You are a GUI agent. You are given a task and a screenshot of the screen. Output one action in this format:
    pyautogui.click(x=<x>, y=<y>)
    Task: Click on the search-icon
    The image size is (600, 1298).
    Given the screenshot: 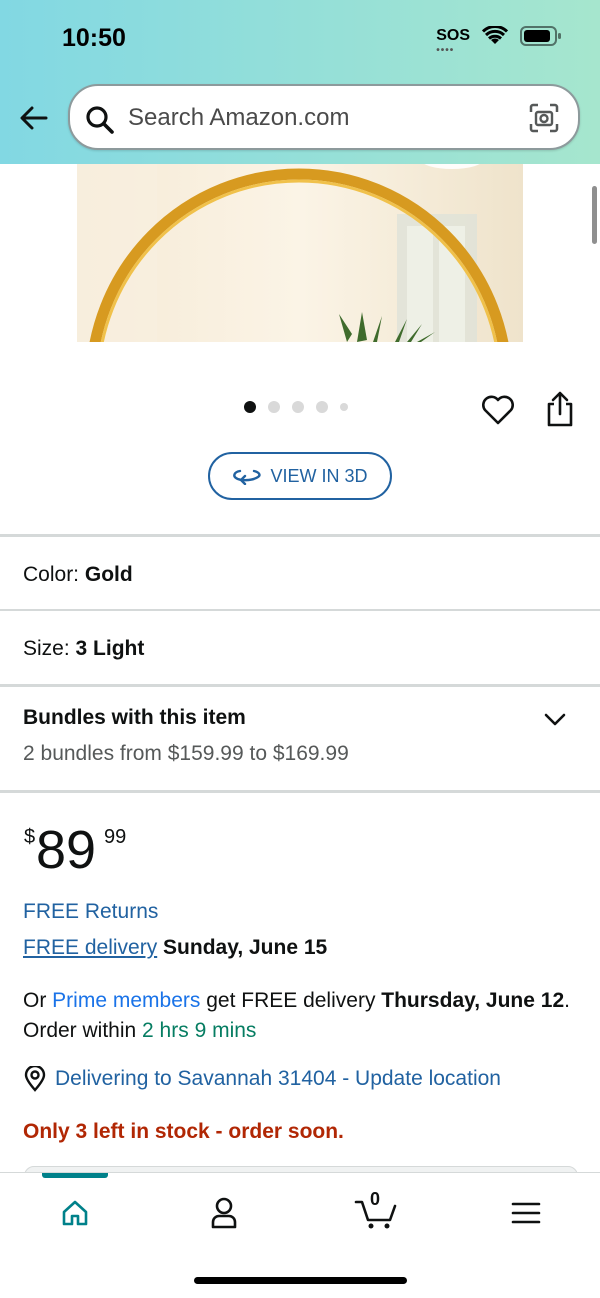 What is the action you would take?
    pyautogui.click(x=100, y=120)
    